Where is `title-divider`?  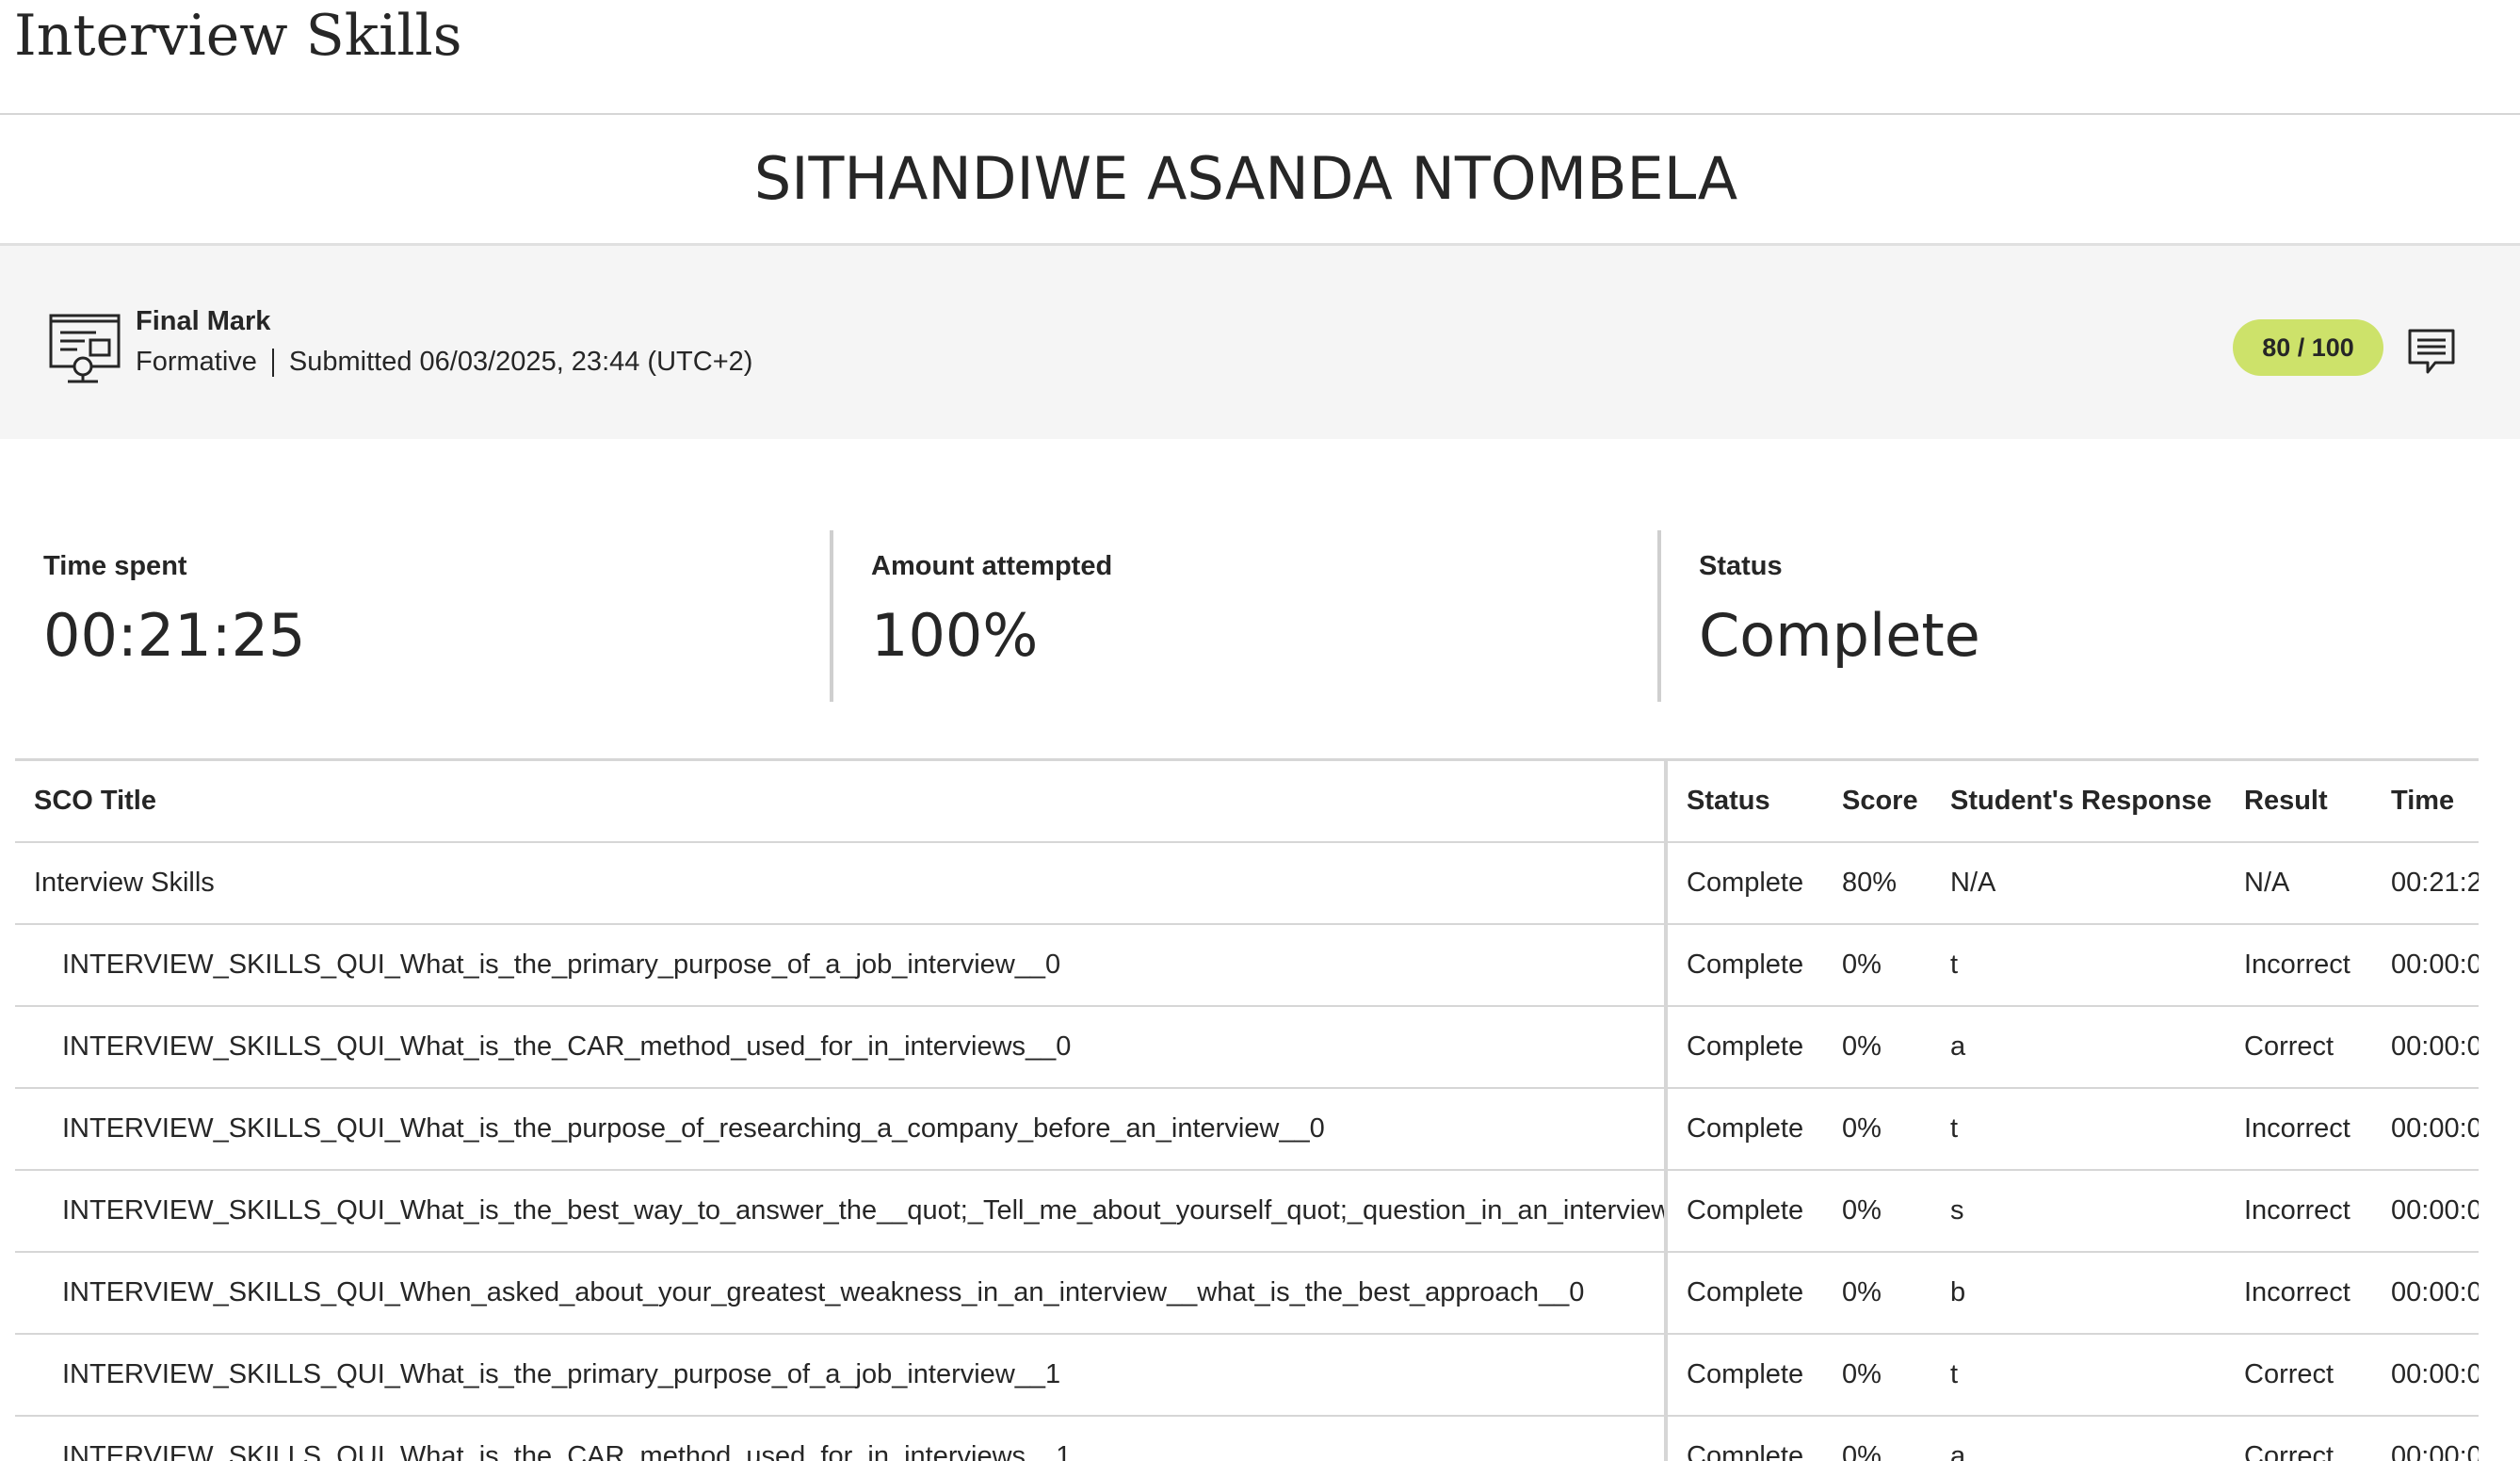 title-divider is located at coordinates (1260, 114).